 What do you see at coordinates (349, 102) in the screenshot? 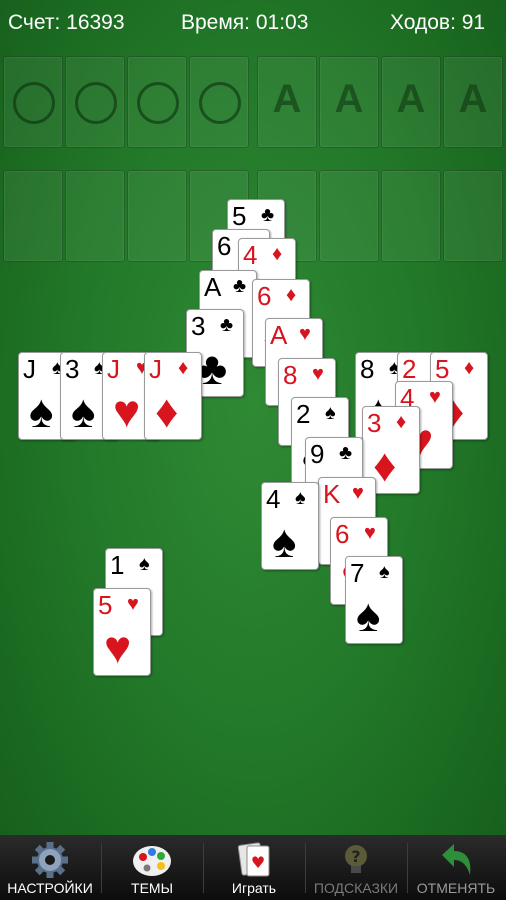
I see `foundation-2: A` at bounding box center [349, 102].